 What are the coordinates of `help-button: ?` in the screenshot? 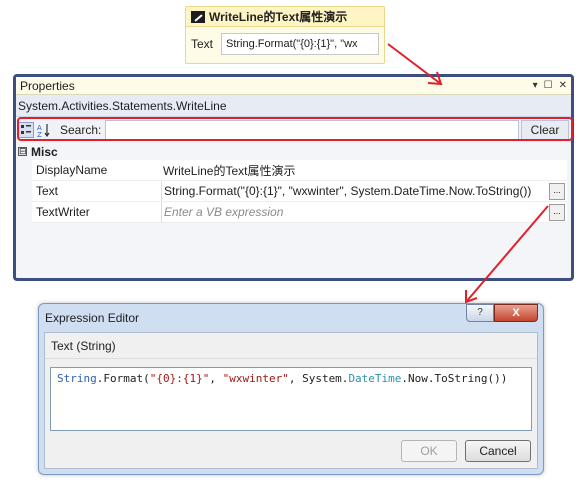 It's located at (480, 313).